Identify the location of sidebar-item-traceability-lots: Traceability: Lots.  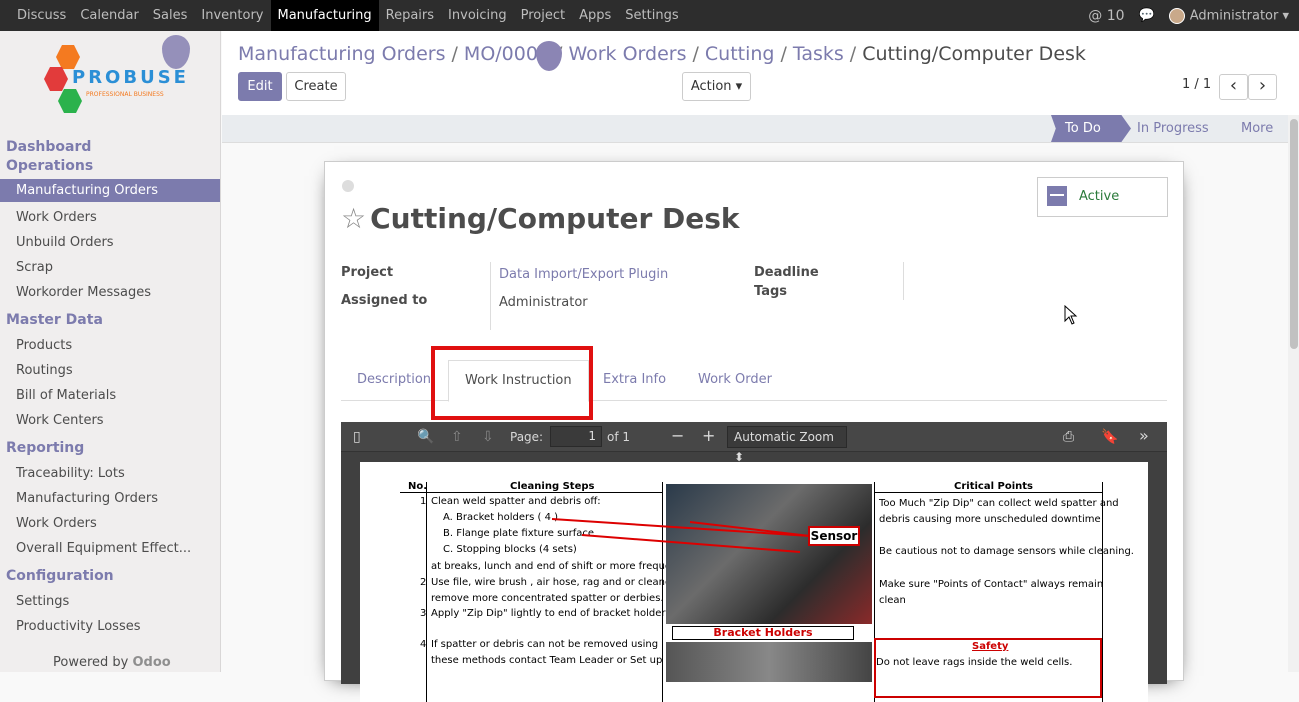
(110, 473).